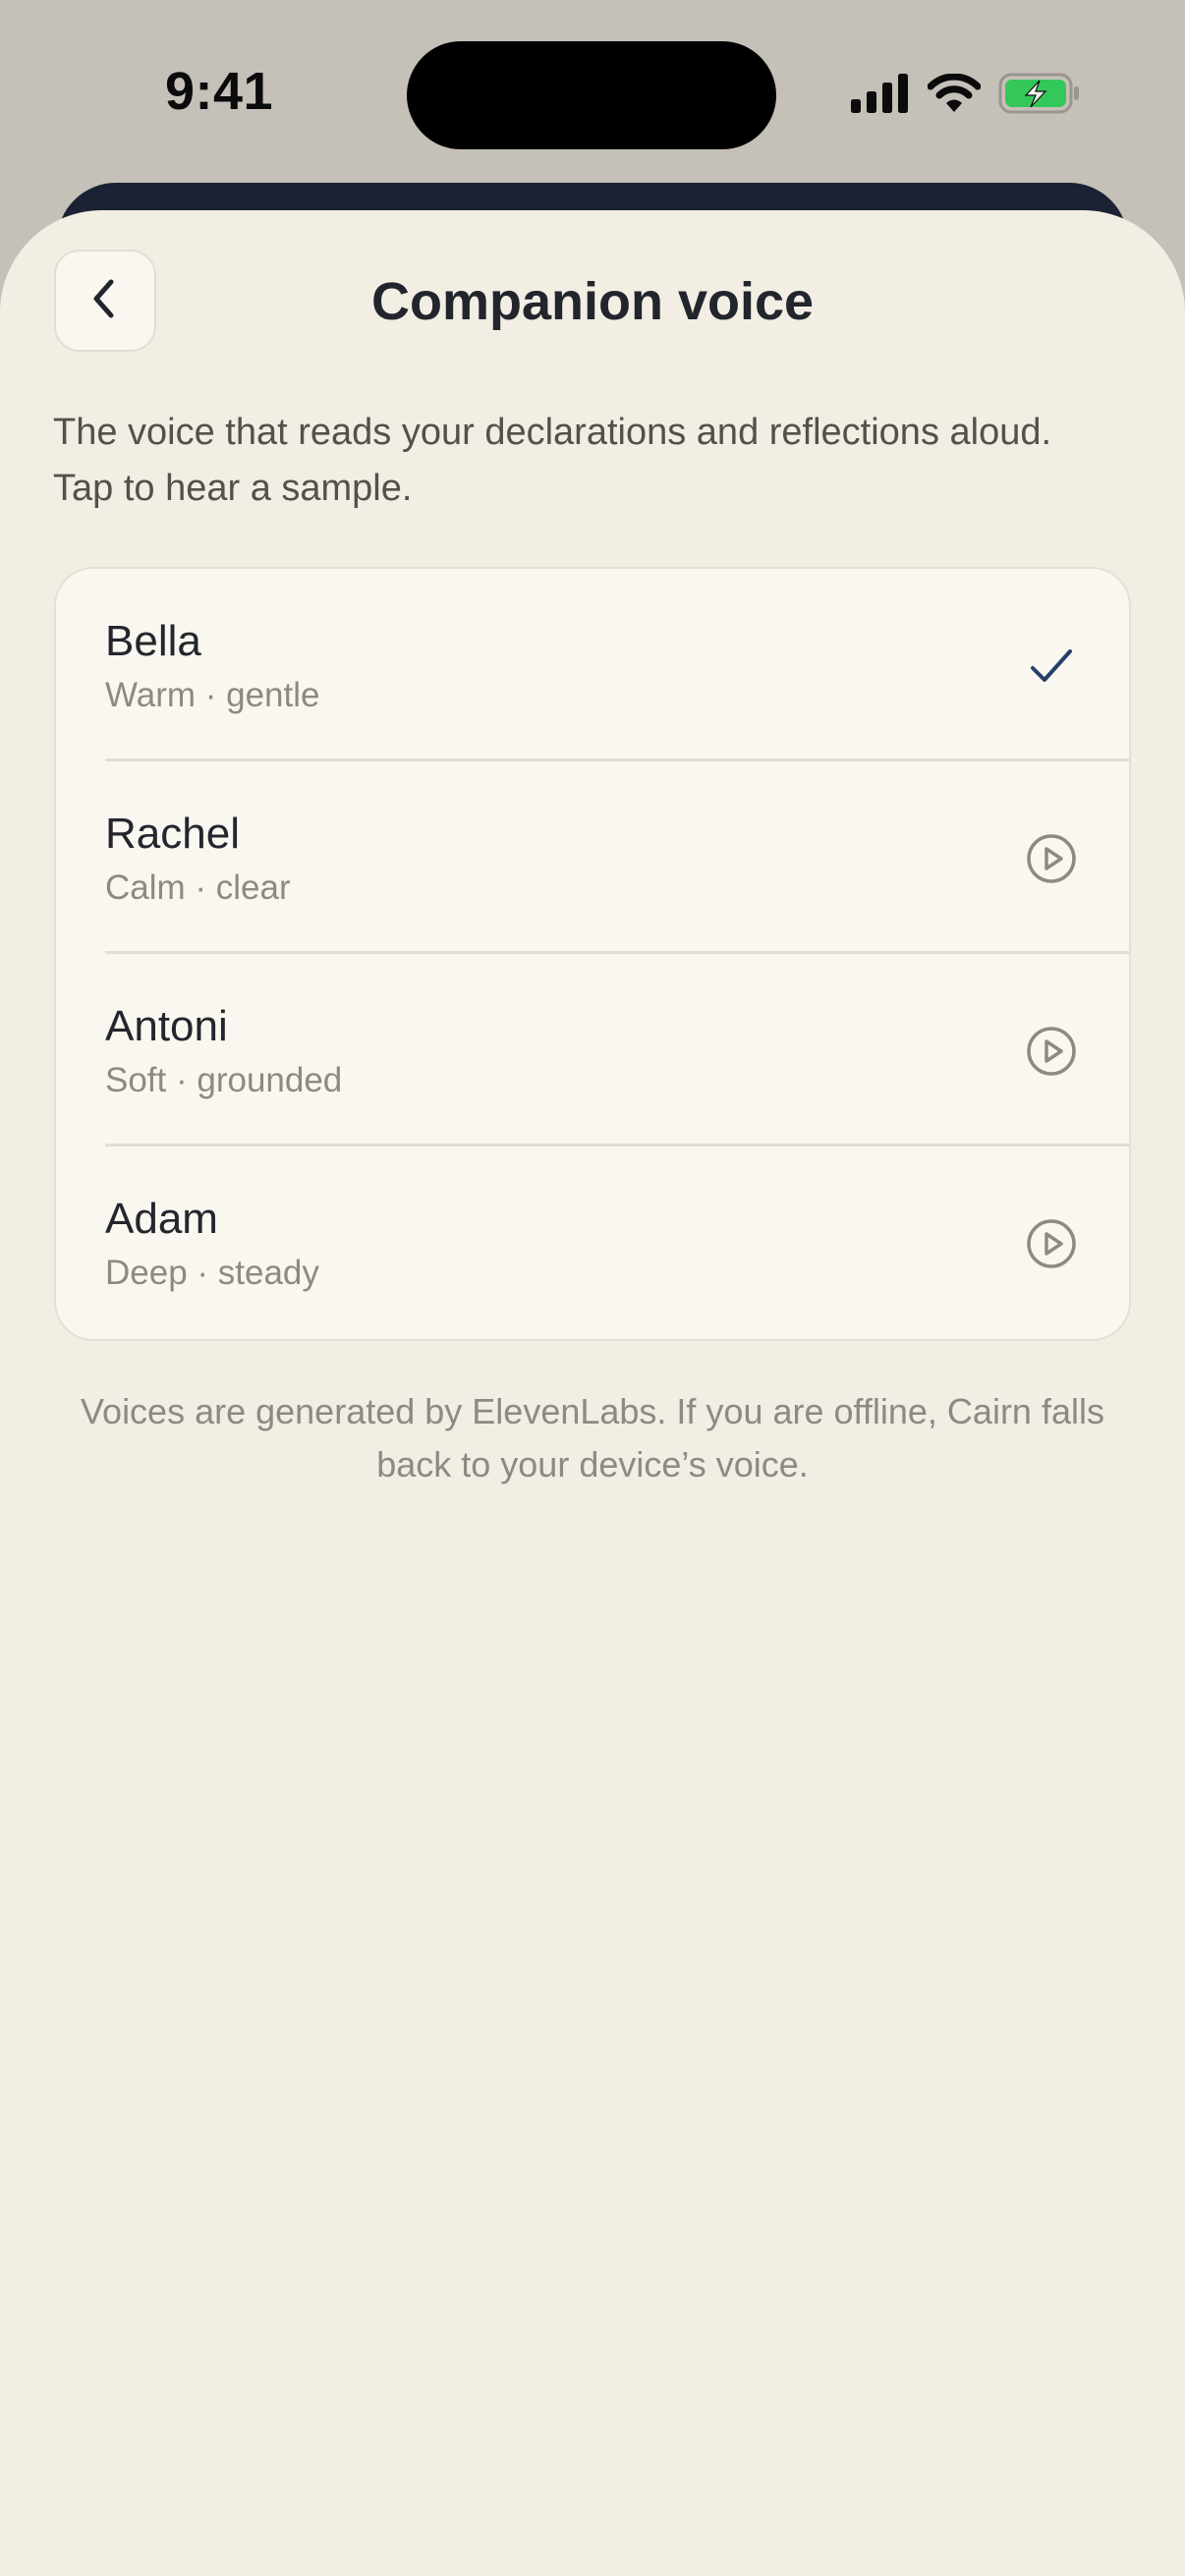  What do you see at coordinates (592, 1243) in the screenshot?
I see `voice-option-adam: Adam Deep · steady` at bounding box center [592, 1243].